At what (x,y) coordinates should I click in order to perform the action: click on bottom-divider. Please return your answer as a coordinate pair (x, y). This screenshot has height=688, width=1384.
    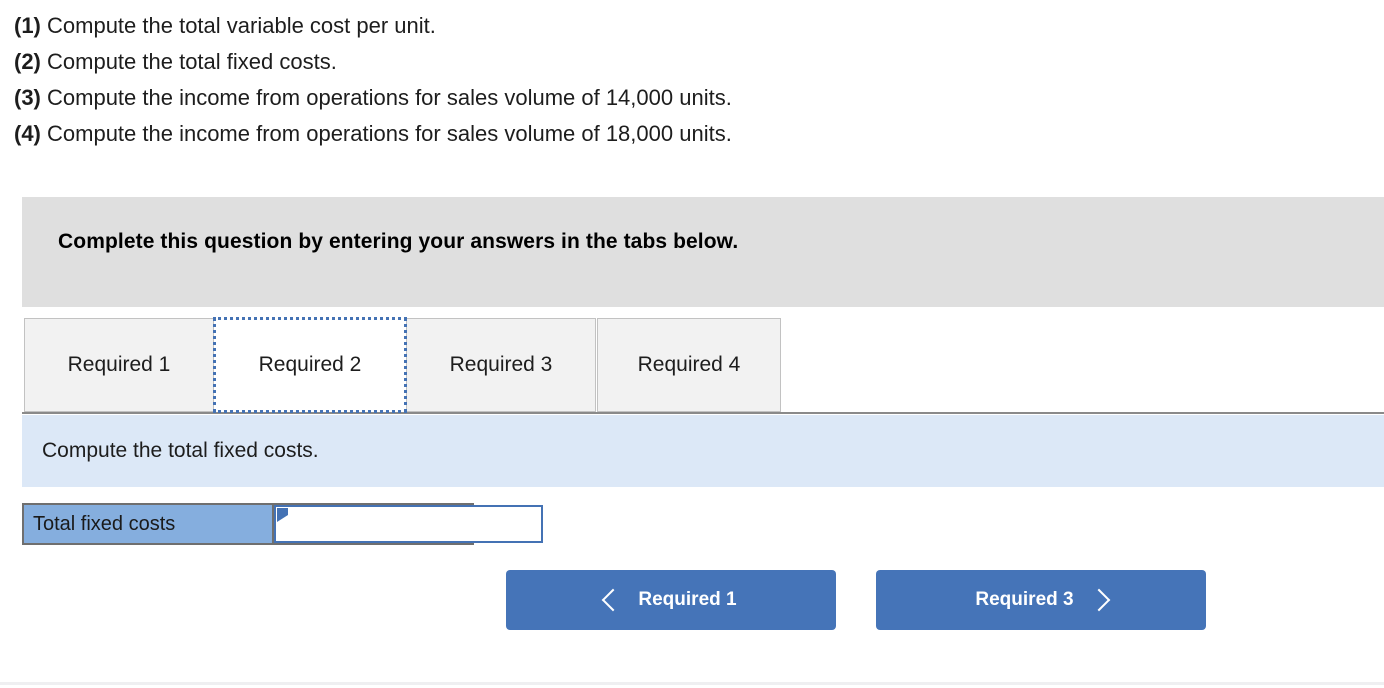
    Looking at the image, I should click on (692, 683).